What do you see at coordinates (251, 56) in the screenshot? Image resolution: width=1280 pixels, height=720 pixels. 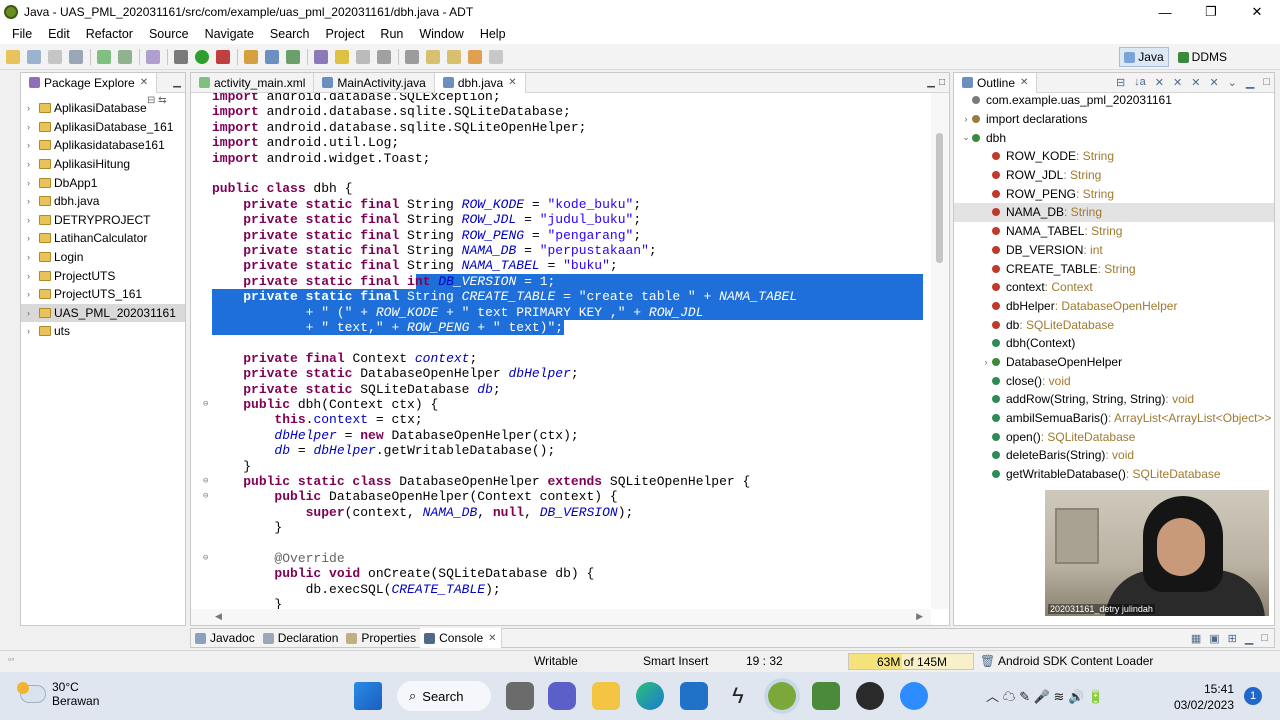 I see `new-java-project-icon` at bounding box center [251, 56].